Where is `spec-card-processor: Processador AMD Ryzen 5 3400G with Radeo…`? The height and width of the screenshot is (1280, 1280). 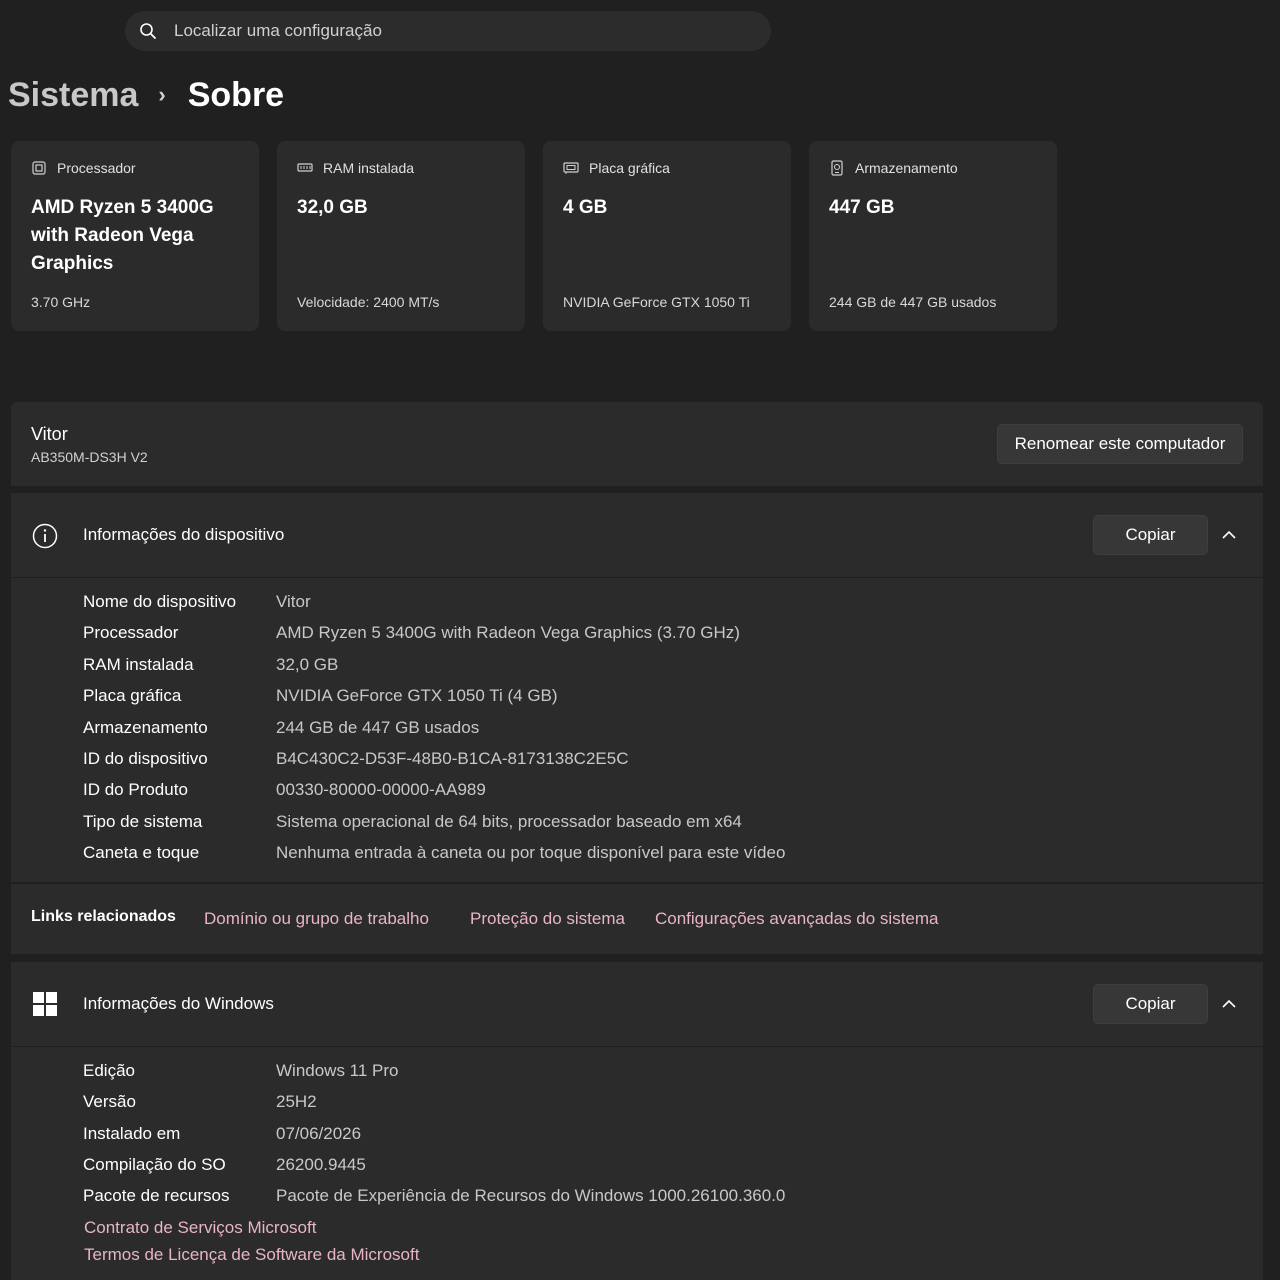
spec-card-processor: Processador AMD Ryzen 5 3400G with Radeo… is located at coordinates (135, 236).